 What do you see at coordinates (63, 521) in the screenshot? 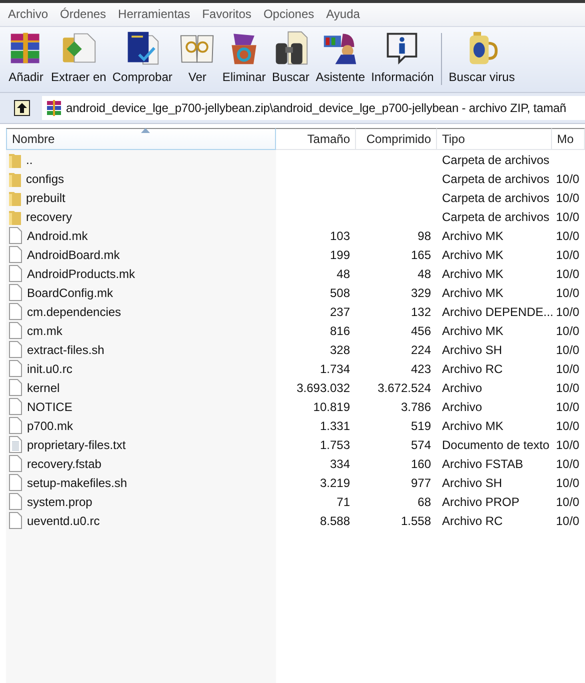
I see `file-name: ueventd.u0.rc` at bounding box center [63, 521].